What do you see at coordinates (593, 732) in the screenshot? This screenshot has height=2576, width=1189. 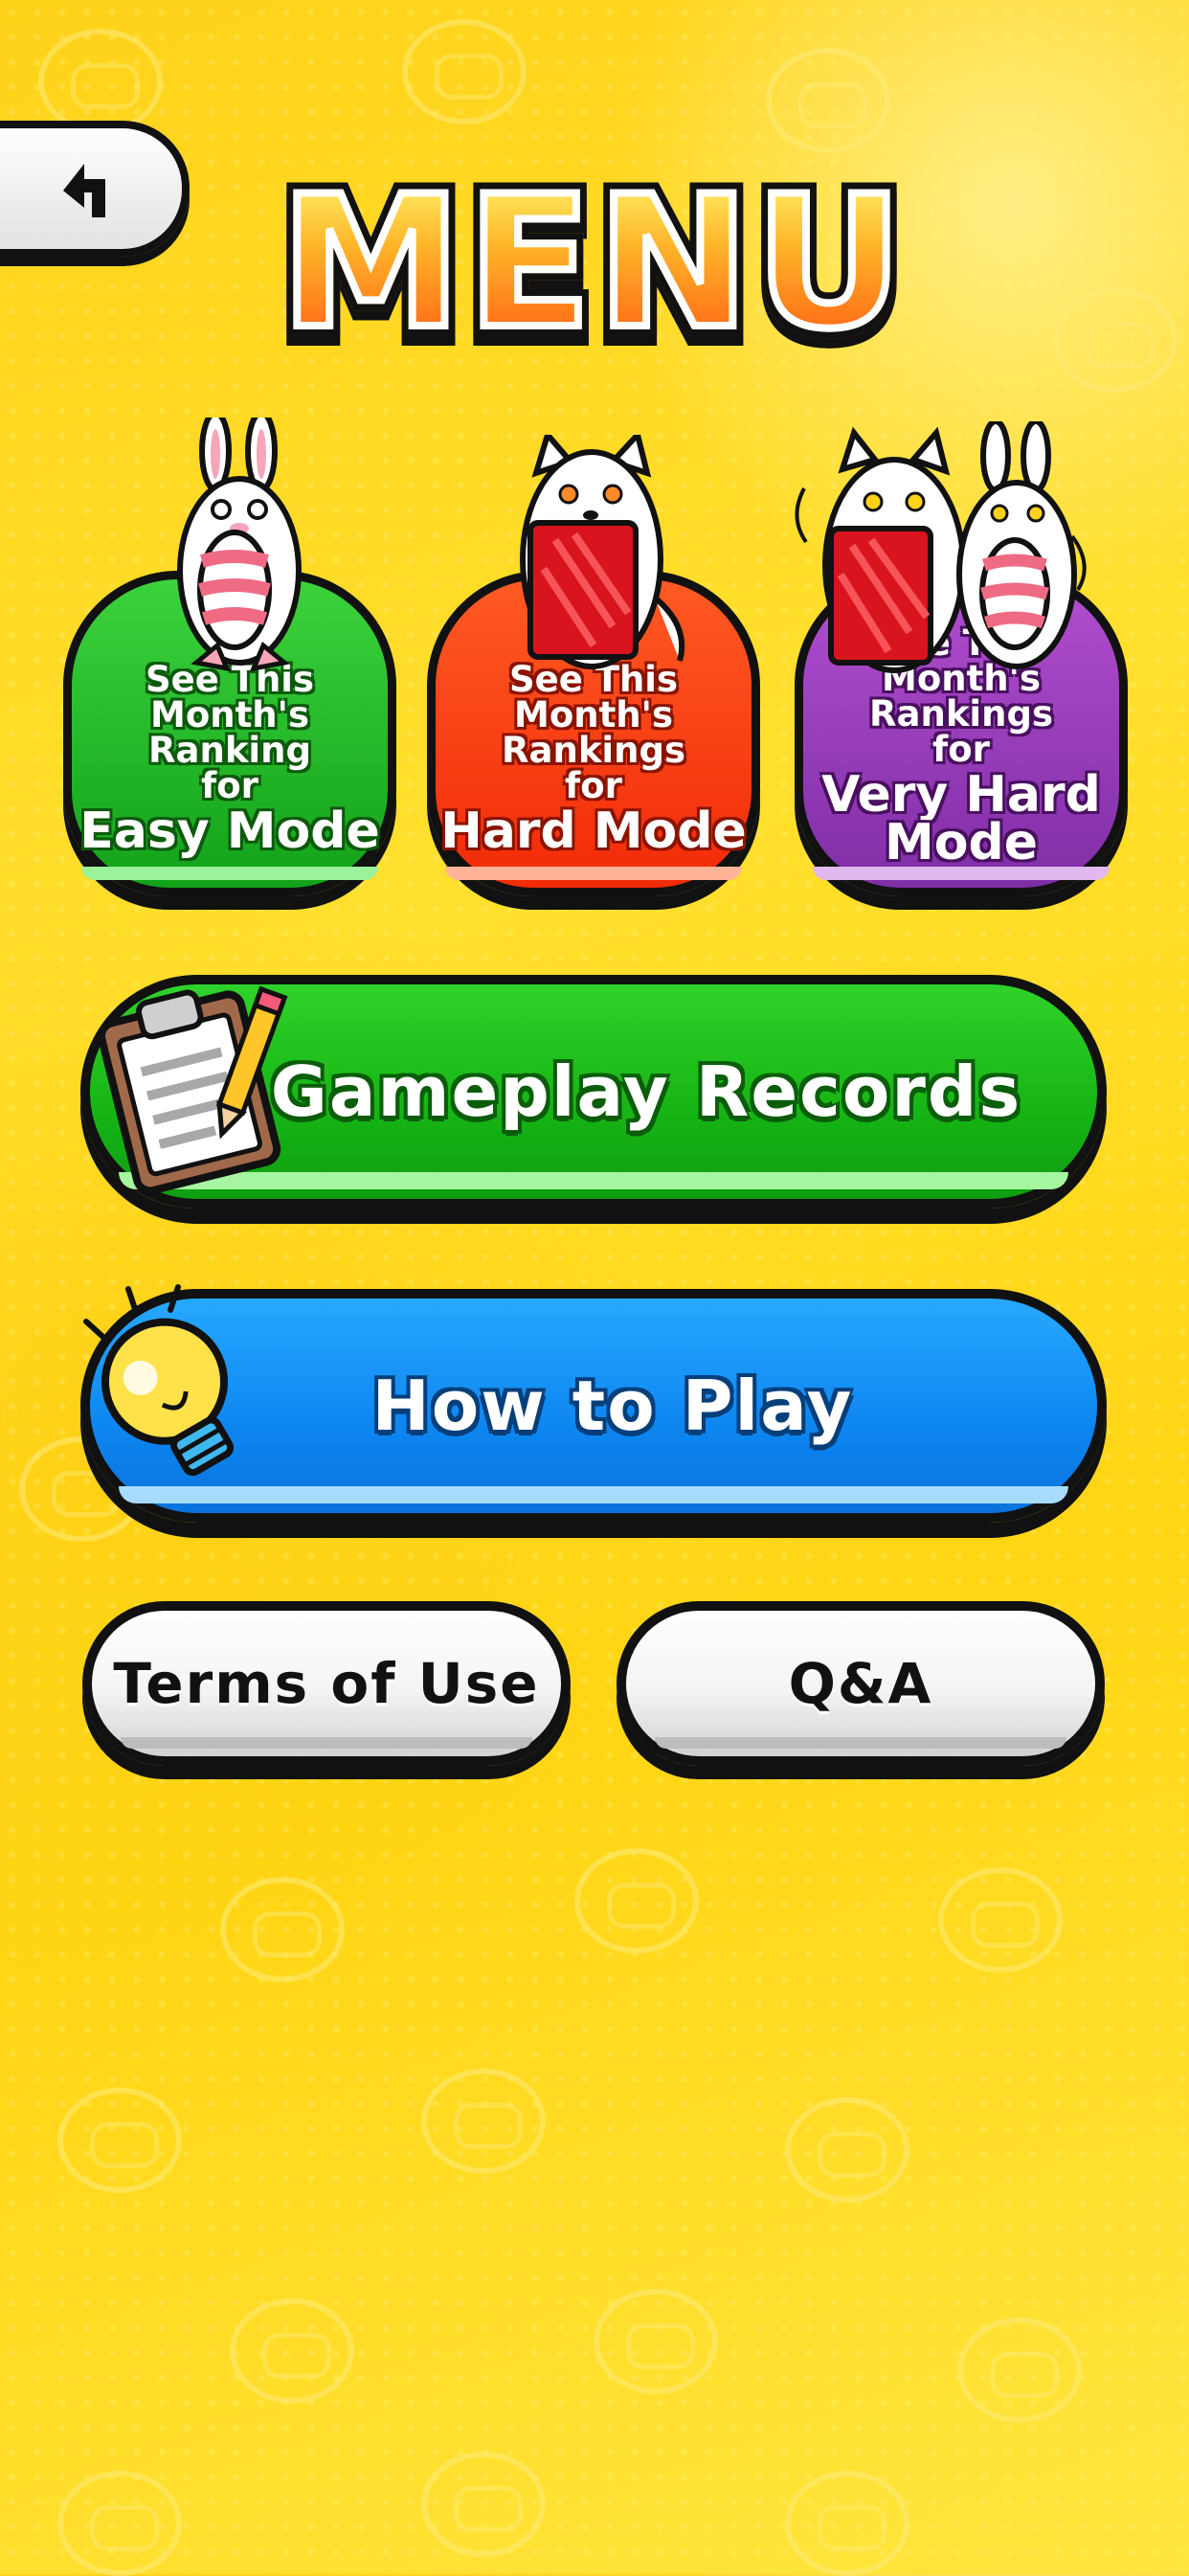 I see `ranking-label-line2: Month's Rankings` at bounding box center [593, 732].